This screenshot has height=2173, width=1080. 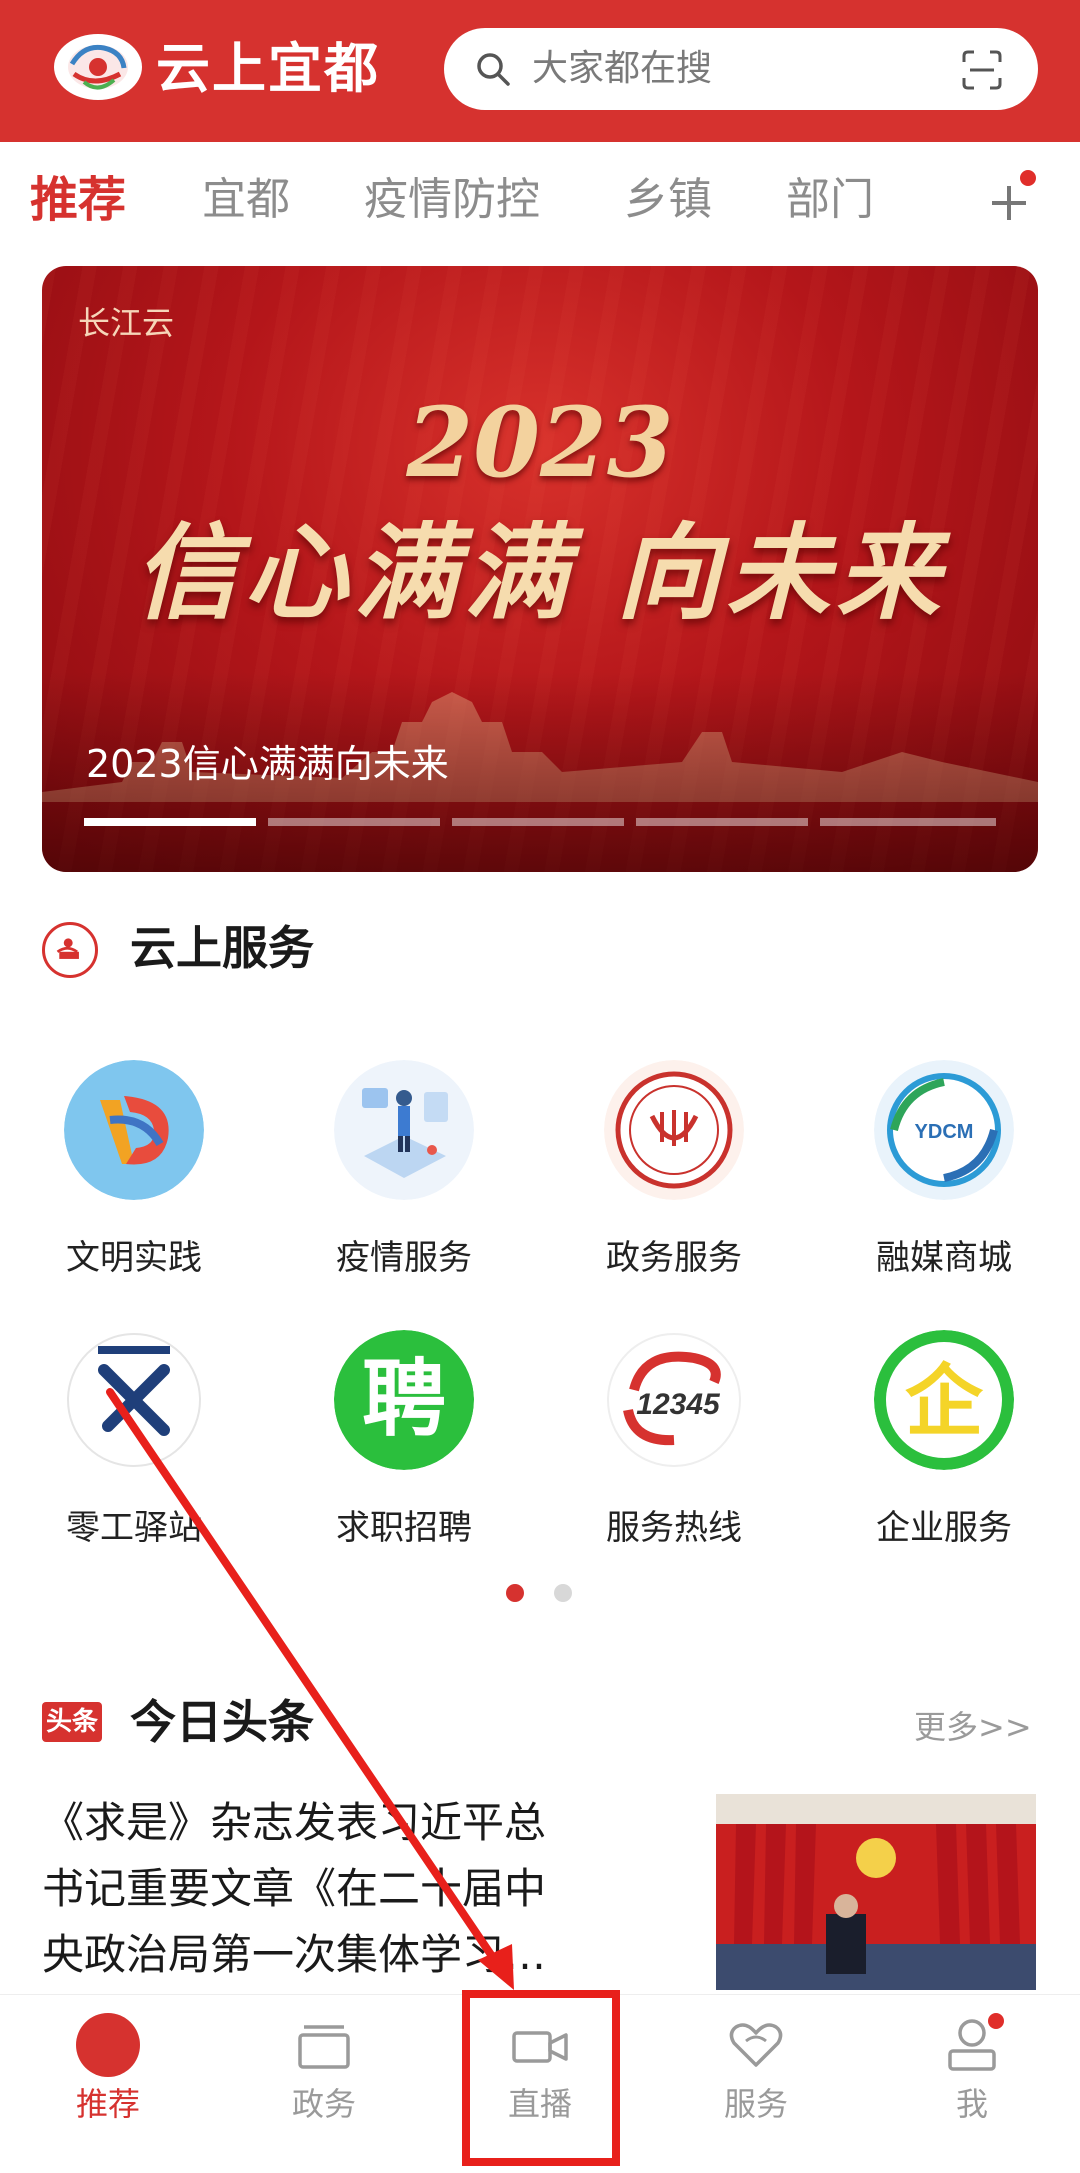 What do you see at coordinates (674, 1130) in the screenshot?
I see `government-service-icon` at bounding box center [674, 1130].